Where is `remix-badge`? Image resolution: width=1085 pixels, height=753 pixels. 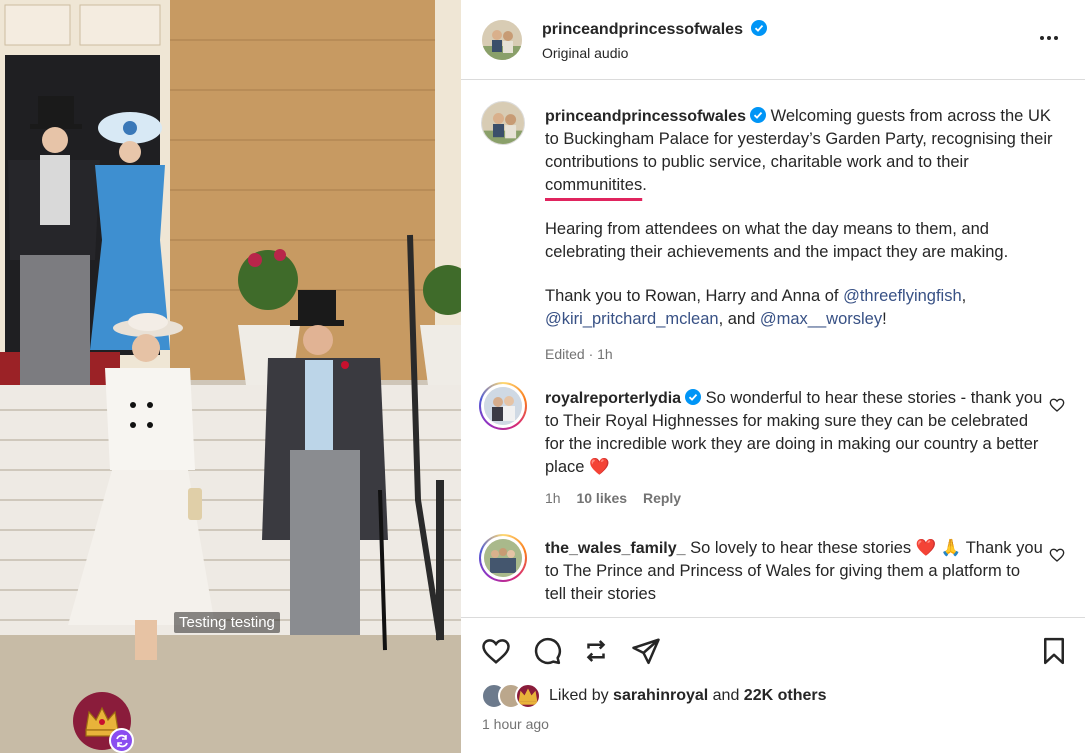
remix-badge is located at coordinates (121, 740).